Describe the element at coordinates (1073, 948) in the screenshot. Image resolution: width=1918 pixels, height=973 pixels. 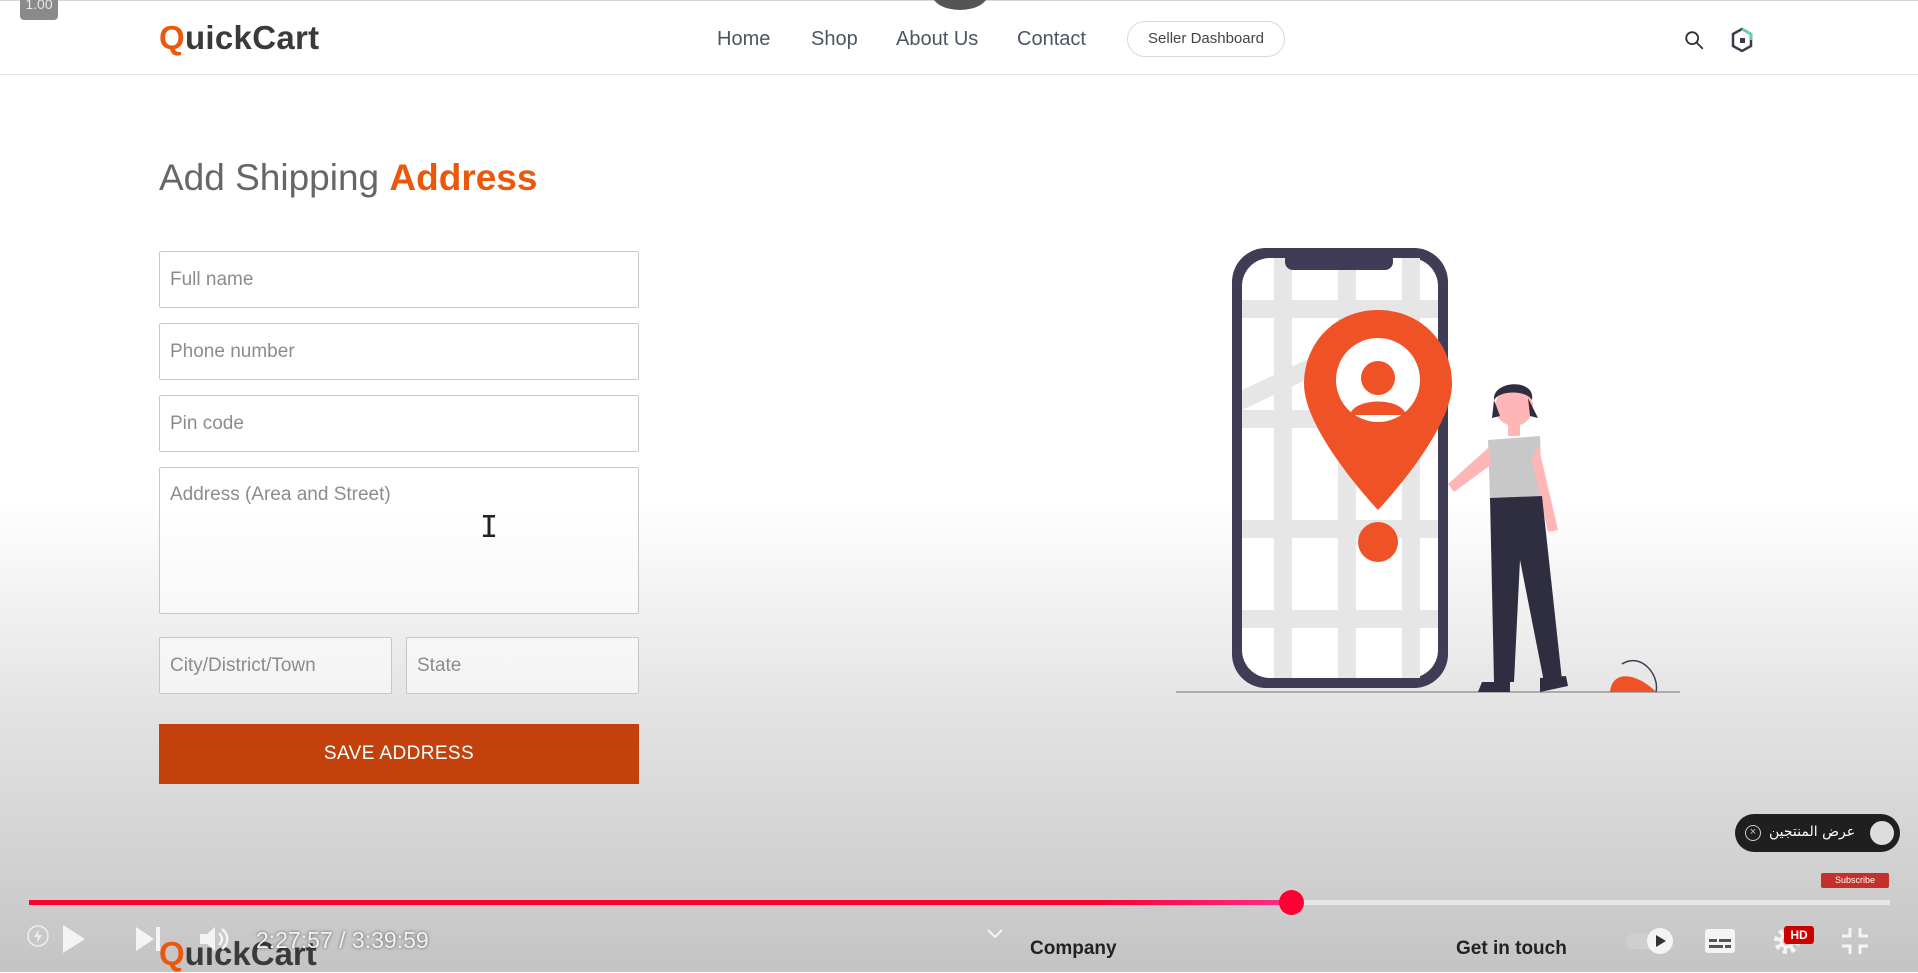
I see `footer-company-heading: Company` at that location.